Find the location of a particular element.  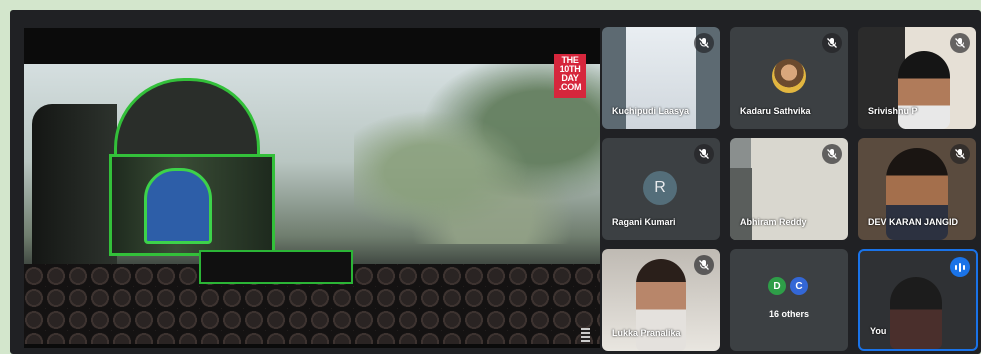

speaking-indicator-icon is located at coordinates (960, 267).